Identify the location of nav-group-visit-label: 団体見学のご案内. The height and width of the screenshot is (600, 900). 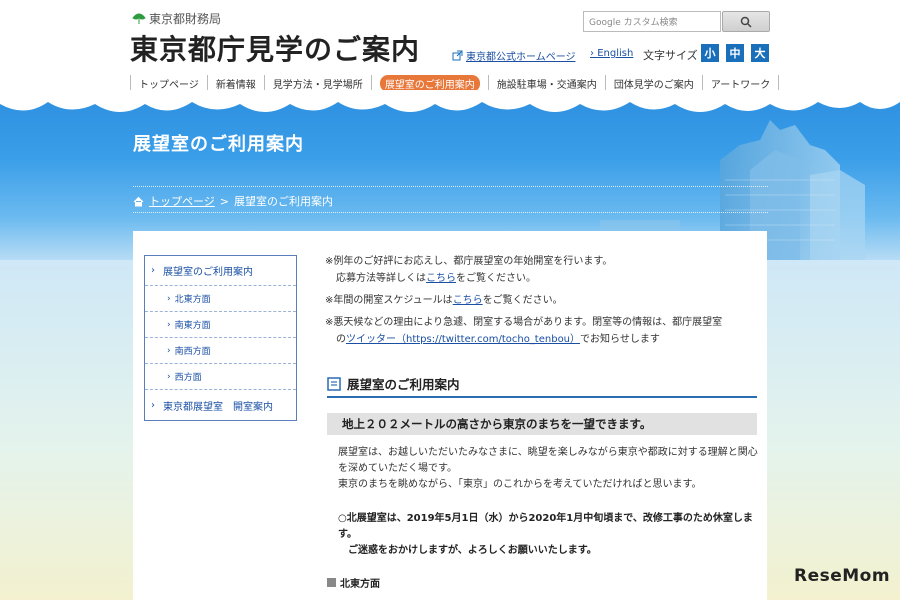
(653, 85).